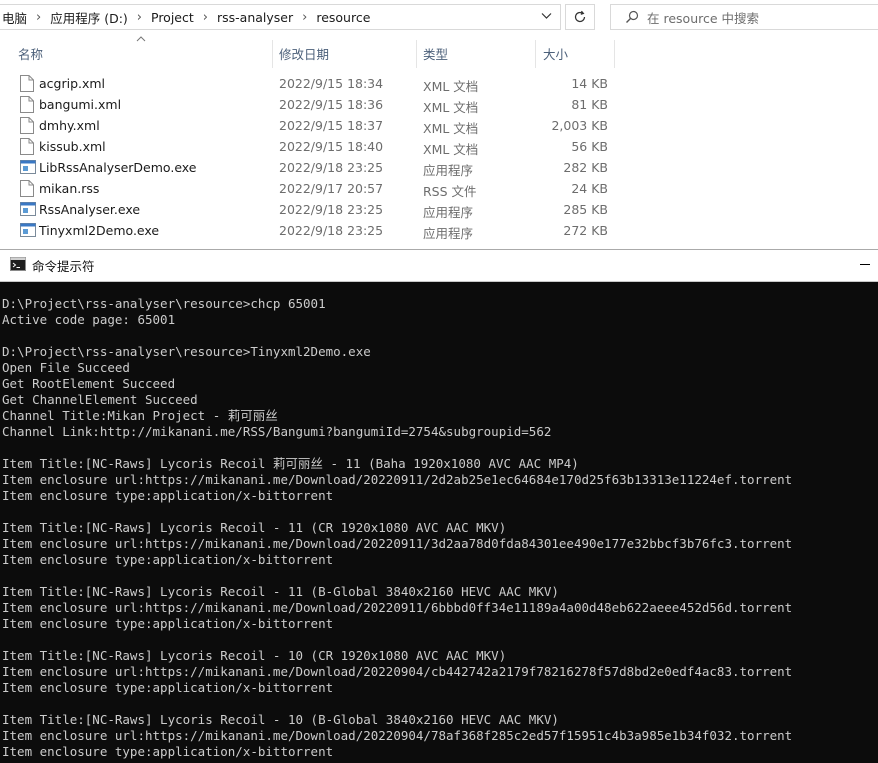 This screenshot has height=763, width=878. I want to click on breadcrumb-item-project: Project, so click(172, 17).